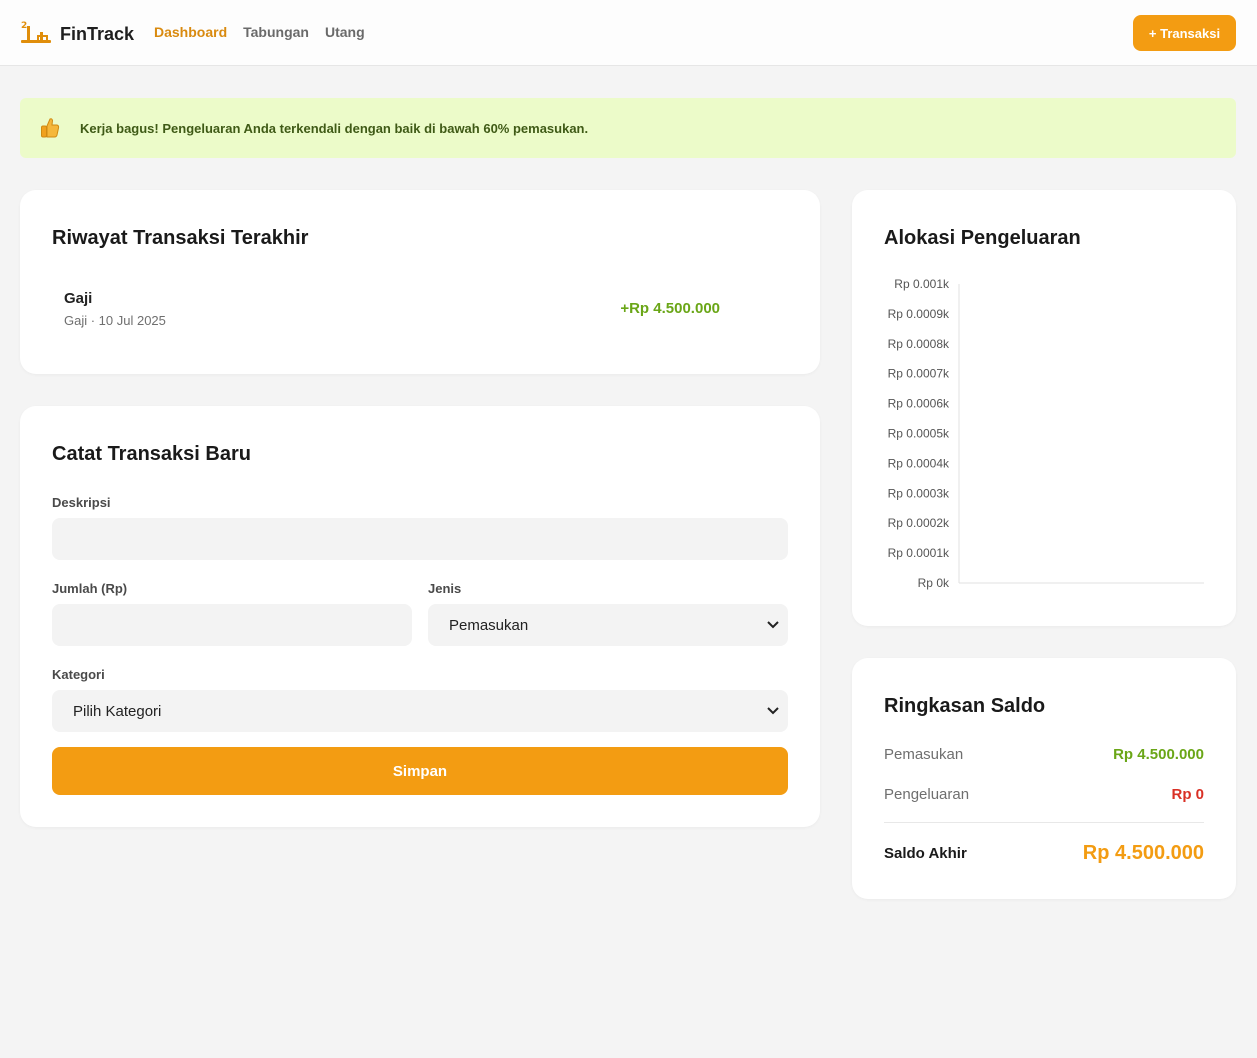 Image resolution: width=1257 pixels, height=1058 pixels. What do you see at coordinates (919, 404) in the screenshot?
I see `y-tick-label: Rp 0.0006k` at bounding box center [919, 404].